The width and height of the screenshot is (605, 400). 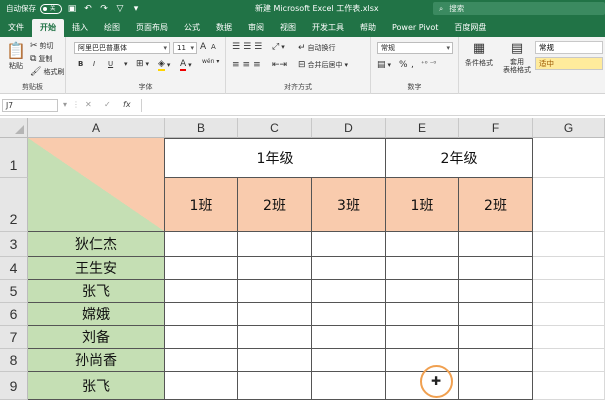 I want to click on autosave-toggle: 关, so click(x=51, y=8).